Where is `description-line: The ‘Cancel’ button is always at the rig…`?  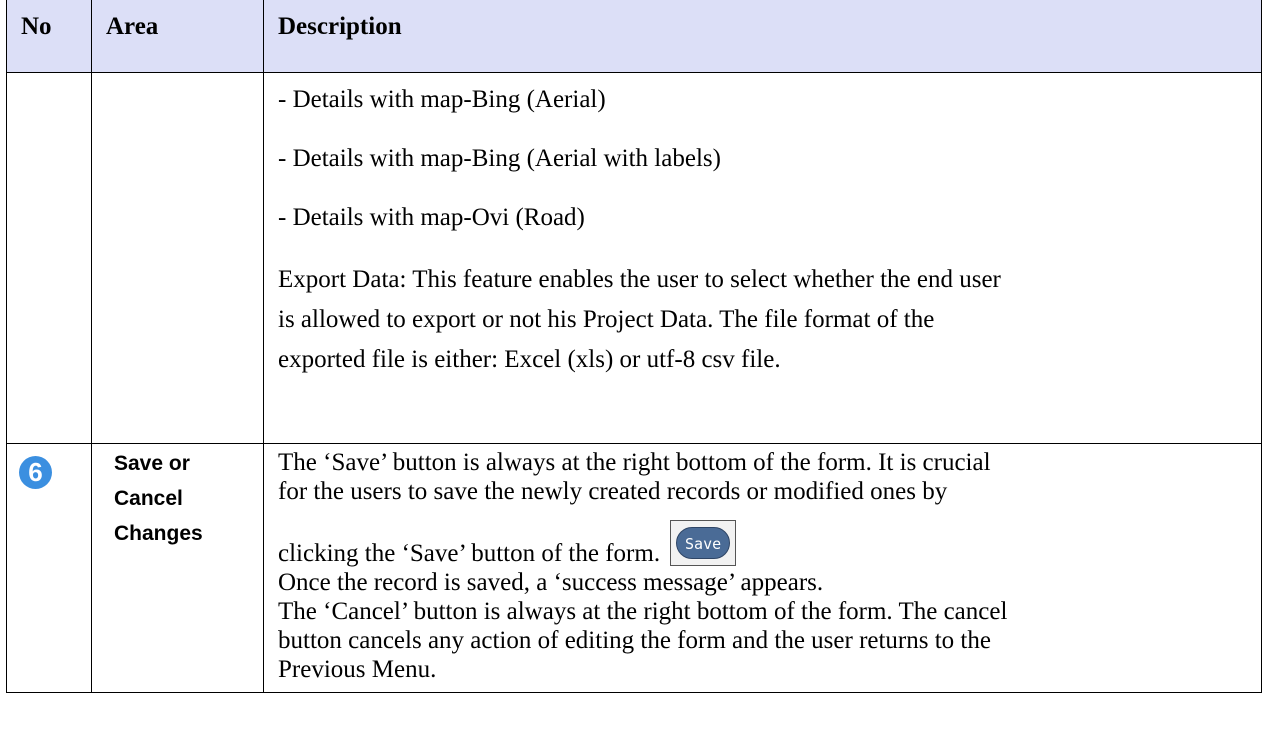 description-line: The ‘Cancel’ button is always at the rig… is located at coordinates (643, 611).